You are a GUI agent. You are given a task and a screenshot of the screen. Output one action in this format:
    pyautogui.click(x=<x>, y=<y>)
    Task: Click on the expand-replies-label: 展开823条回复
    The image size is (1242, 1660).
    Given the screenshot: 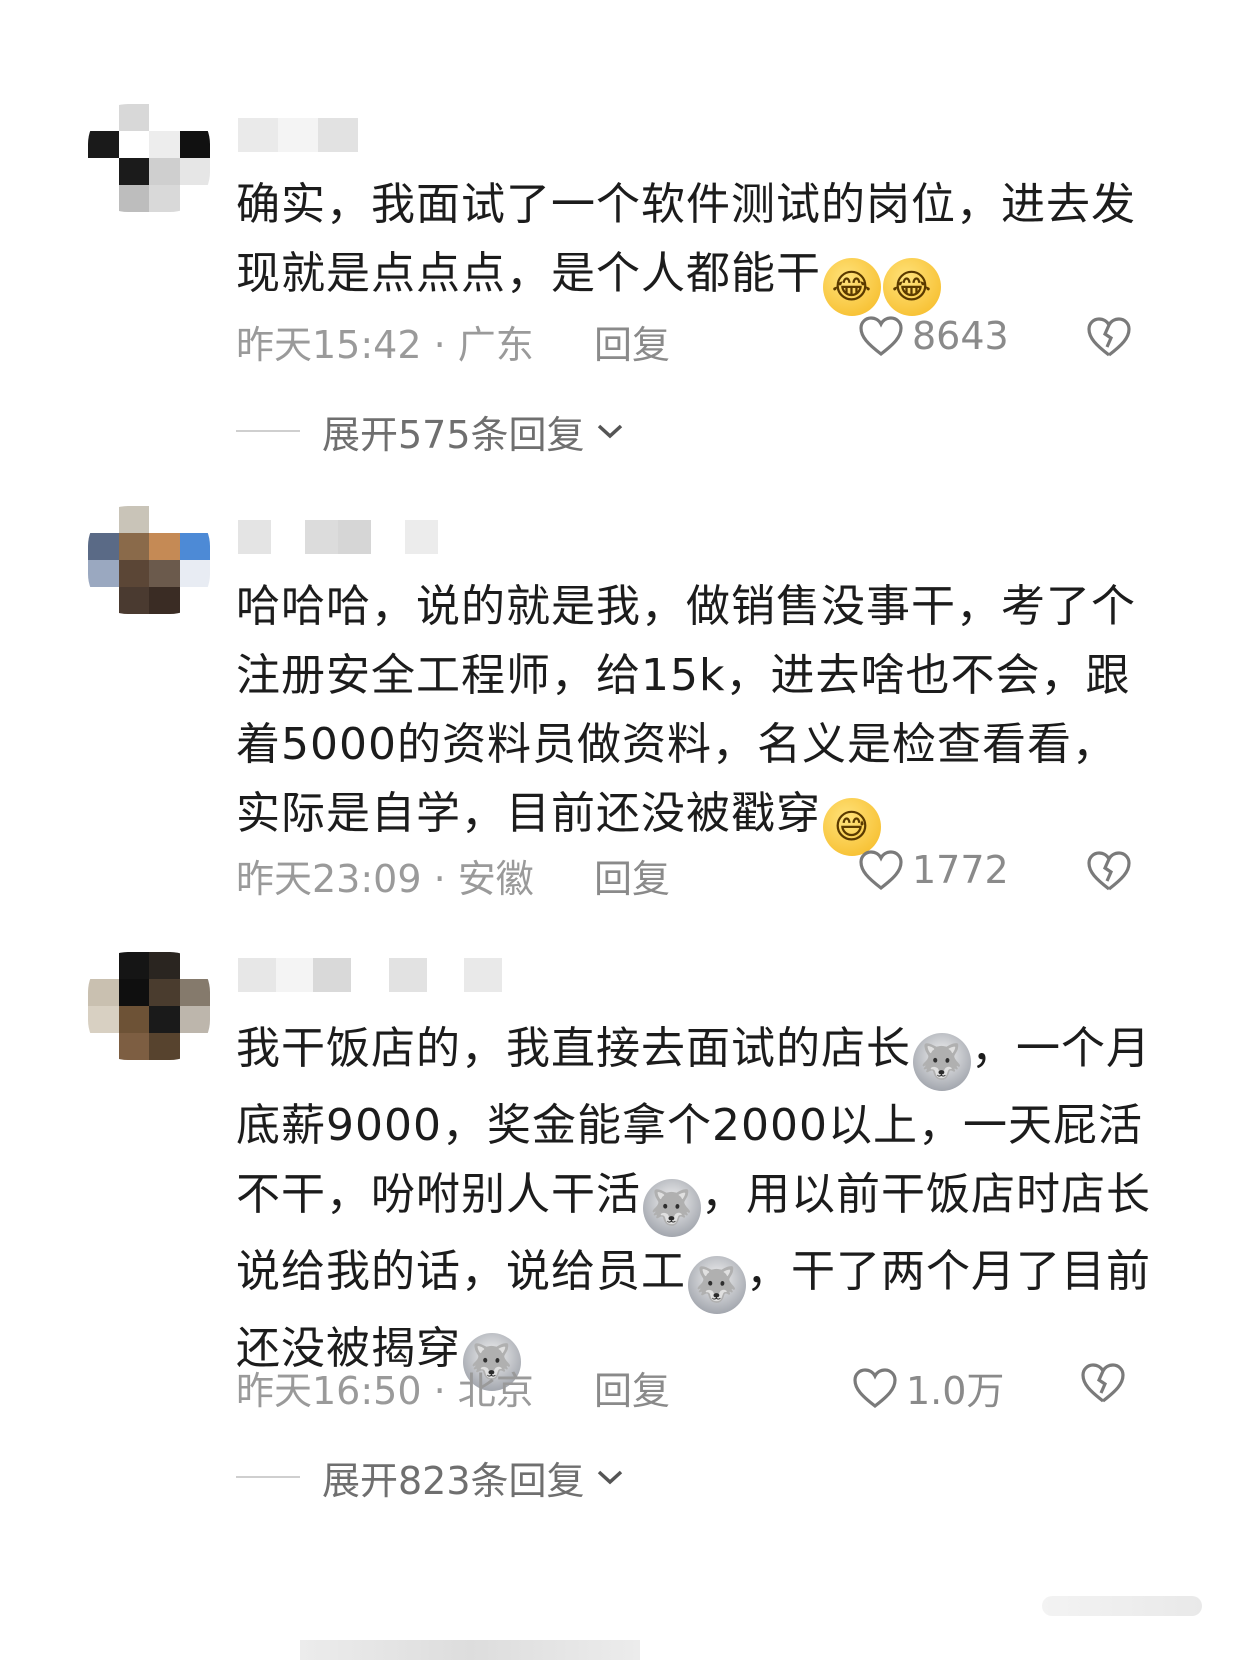 What is the action you would take?
    pyautogui.click(x=453, y=1480)
    